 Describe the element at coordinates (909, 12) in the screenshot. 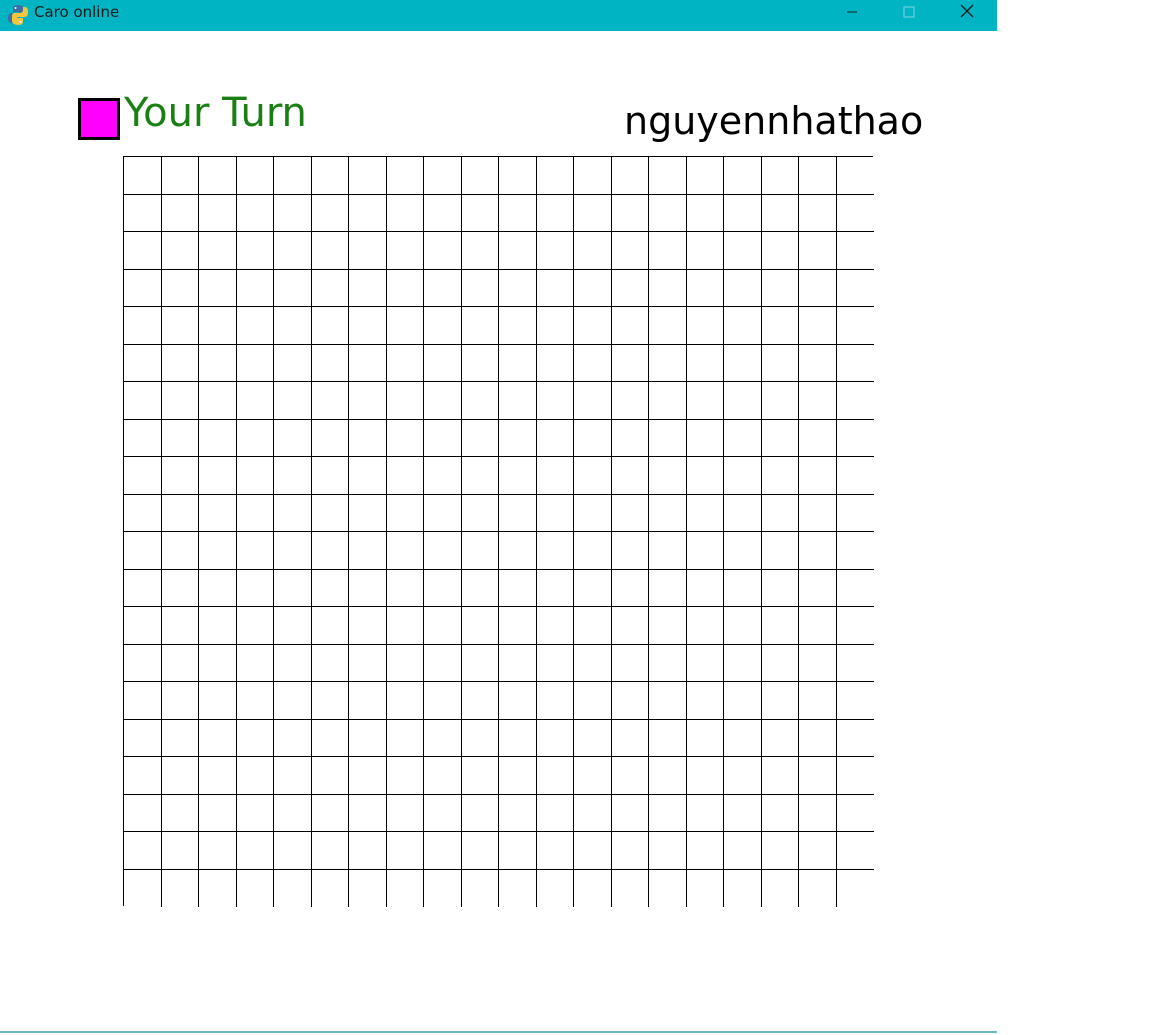

I see `maximize-button` at that location.